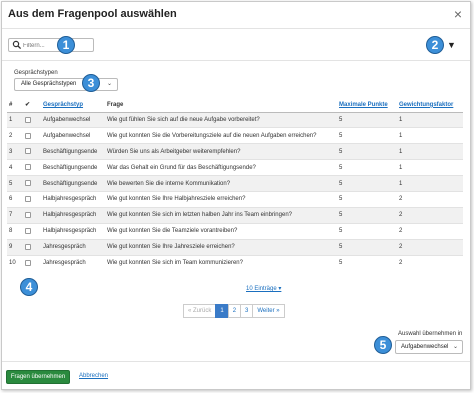 This screenshot has height=393, width=474. I want to click on apply-target-value: Aufgabenwechsel, so click(425, 347).